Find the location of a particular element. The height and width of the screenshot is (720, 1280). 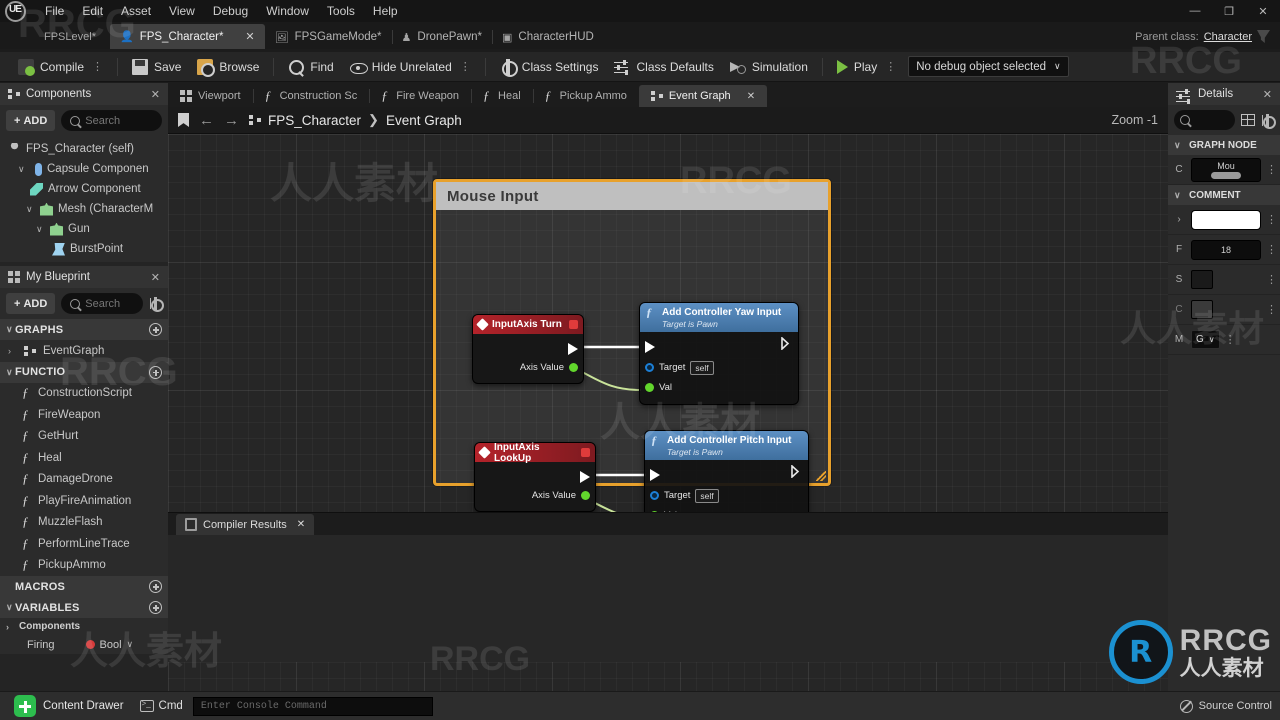

graph-tab-event-graph: Event Graph ✕ is located at coordinates (703, 96).